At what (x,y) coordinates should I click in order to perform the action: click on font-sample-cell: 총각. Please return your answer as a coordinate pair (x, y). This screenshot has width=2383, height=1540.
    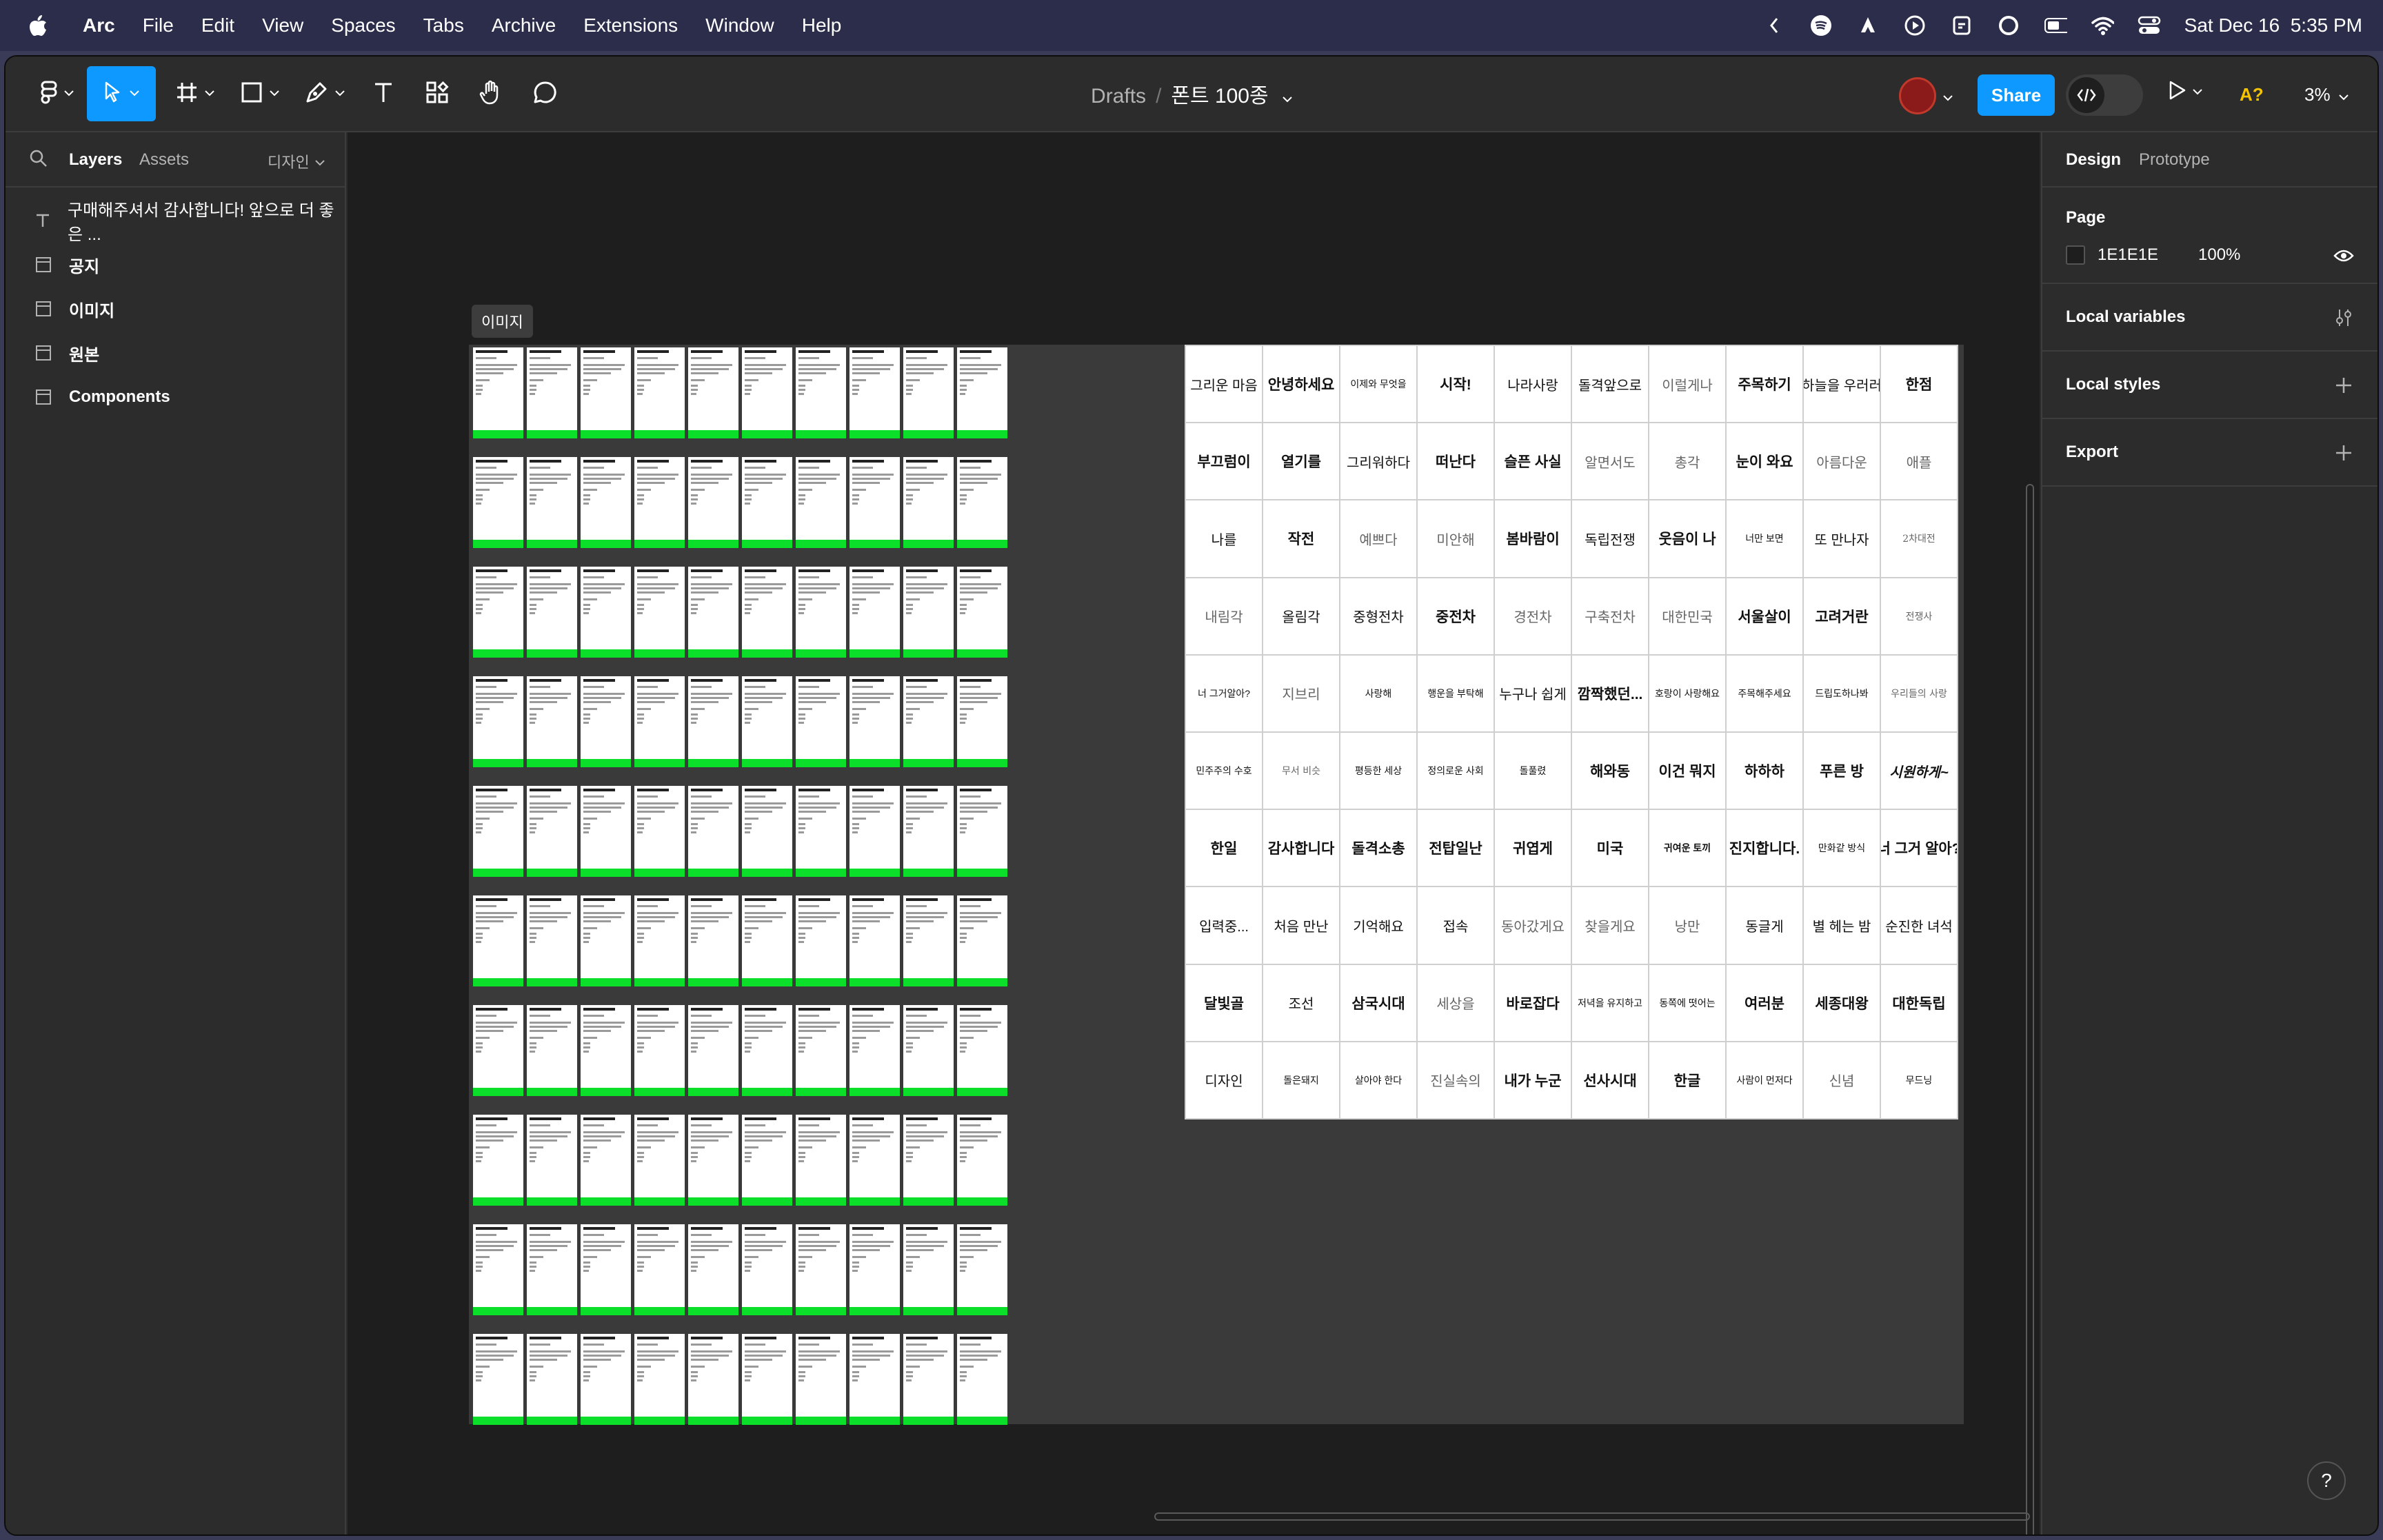
    Looking at the image, I should click on (1687, 462).